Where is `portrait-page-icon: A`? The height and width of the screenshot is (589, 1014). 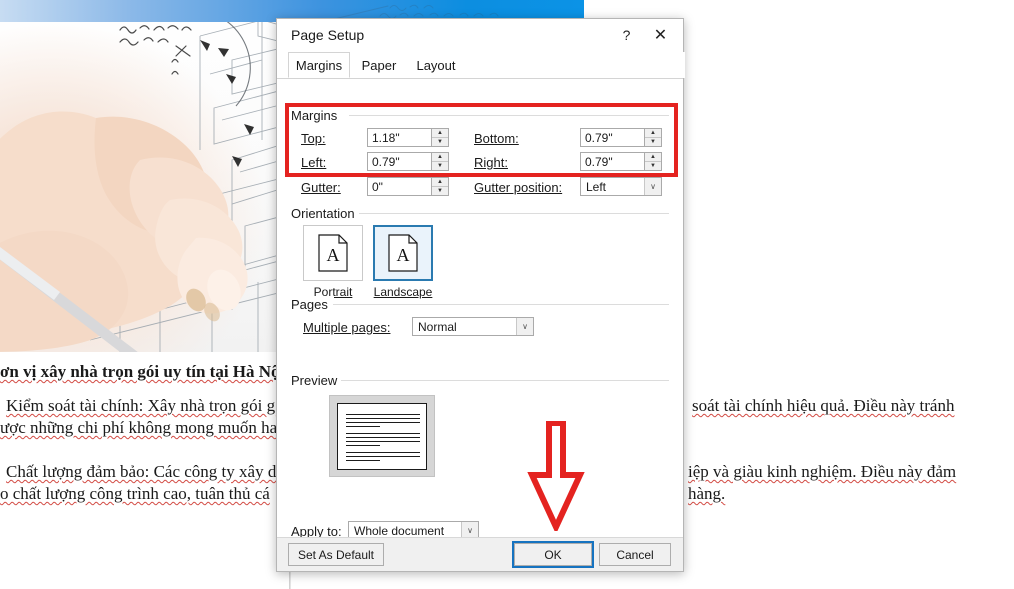
portrait-page-icon: A is located at coordinates (333, 253).